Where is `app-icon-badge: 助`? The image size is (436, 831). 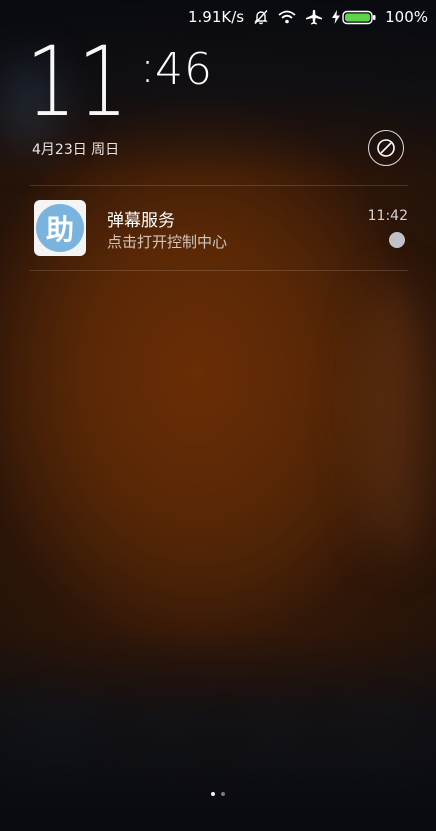
app-icon-badge: 助 is located at coordinates (60, 228).